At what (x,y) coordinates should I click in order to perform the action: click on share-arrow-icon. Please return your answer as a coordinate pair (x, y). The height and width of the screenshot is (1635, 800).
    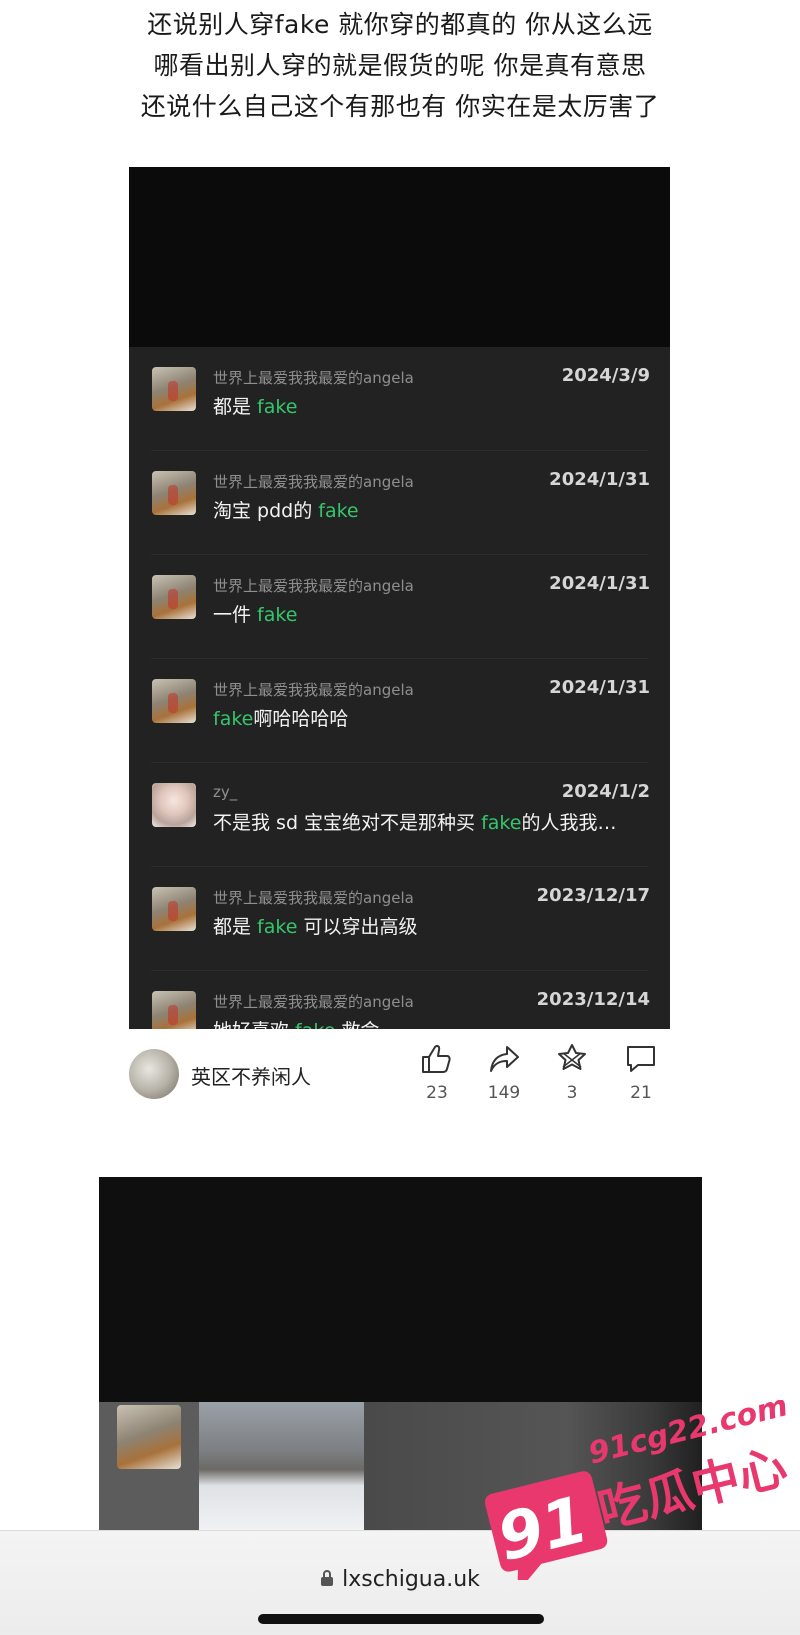
    Looking at the image, I should click on (504, 1059).